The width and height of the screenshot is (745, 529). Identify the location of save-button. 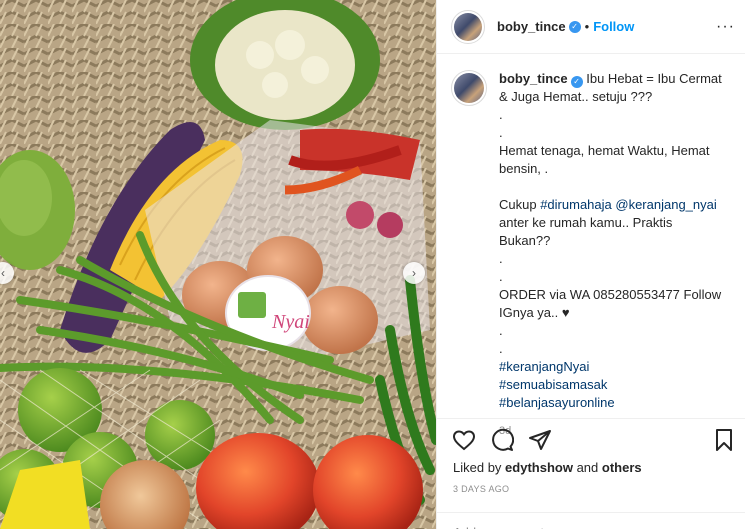
(724, 440).